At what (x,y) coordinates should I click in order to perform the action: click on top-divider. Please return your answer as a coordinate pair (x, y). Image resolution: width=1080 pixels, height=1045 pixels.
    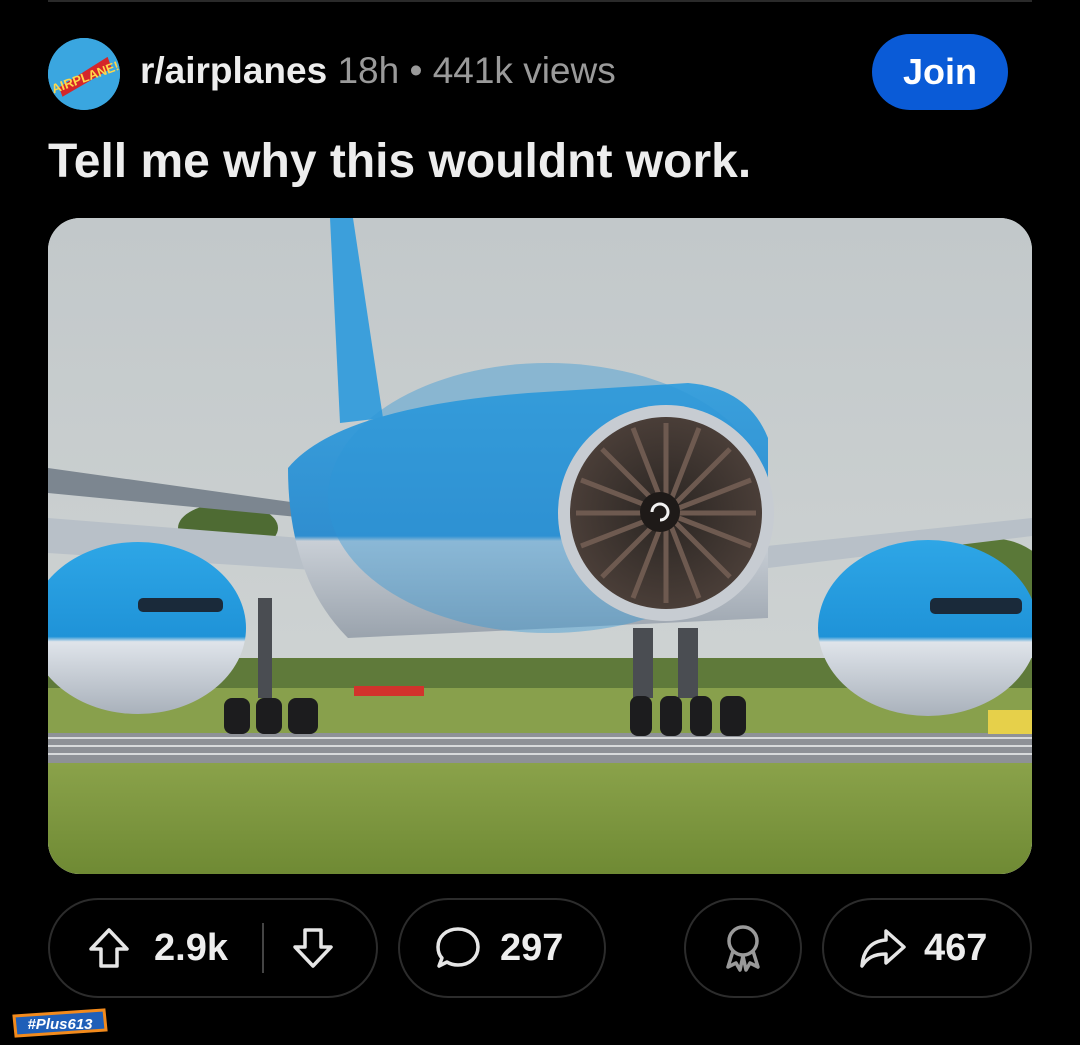
    Looking at the image, I should click on (540, 1).